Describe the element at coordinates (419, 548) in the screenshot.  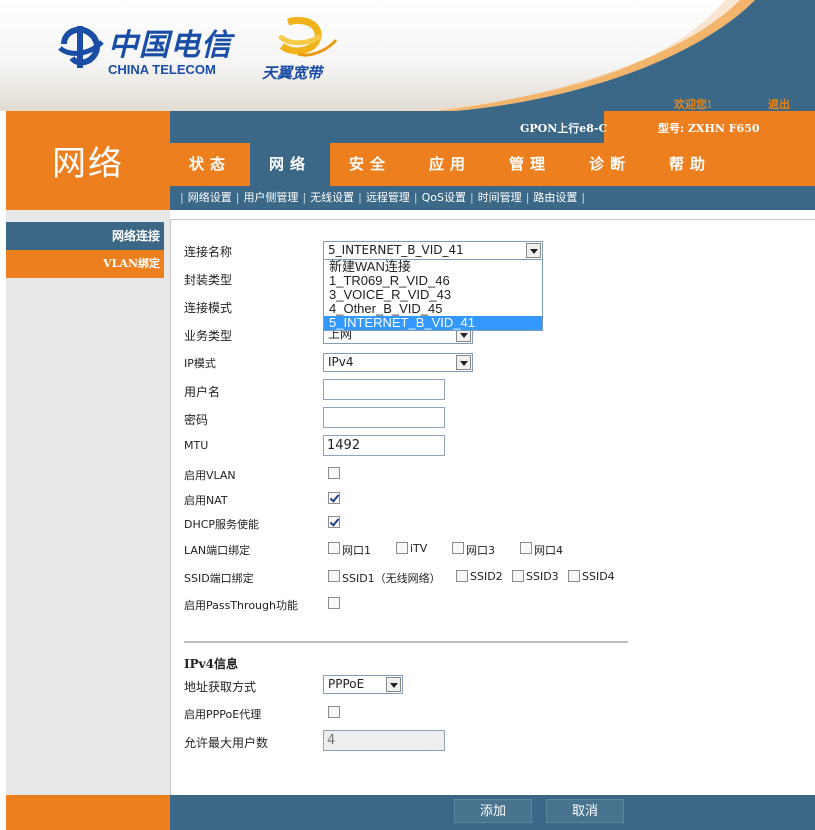
I see `lan-port-itv-label: iTV` at that location.